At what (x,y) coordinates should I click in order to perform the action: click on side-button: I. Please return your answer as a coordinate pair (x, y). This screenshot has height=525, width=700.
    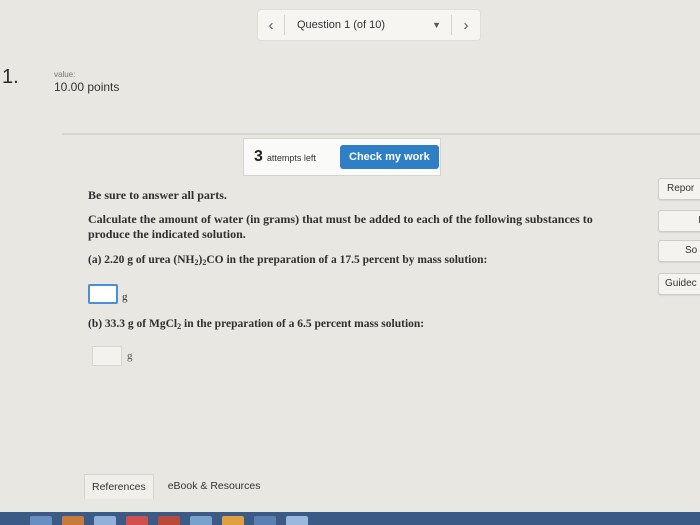
    Looking at the image, I should click on (679, 221).